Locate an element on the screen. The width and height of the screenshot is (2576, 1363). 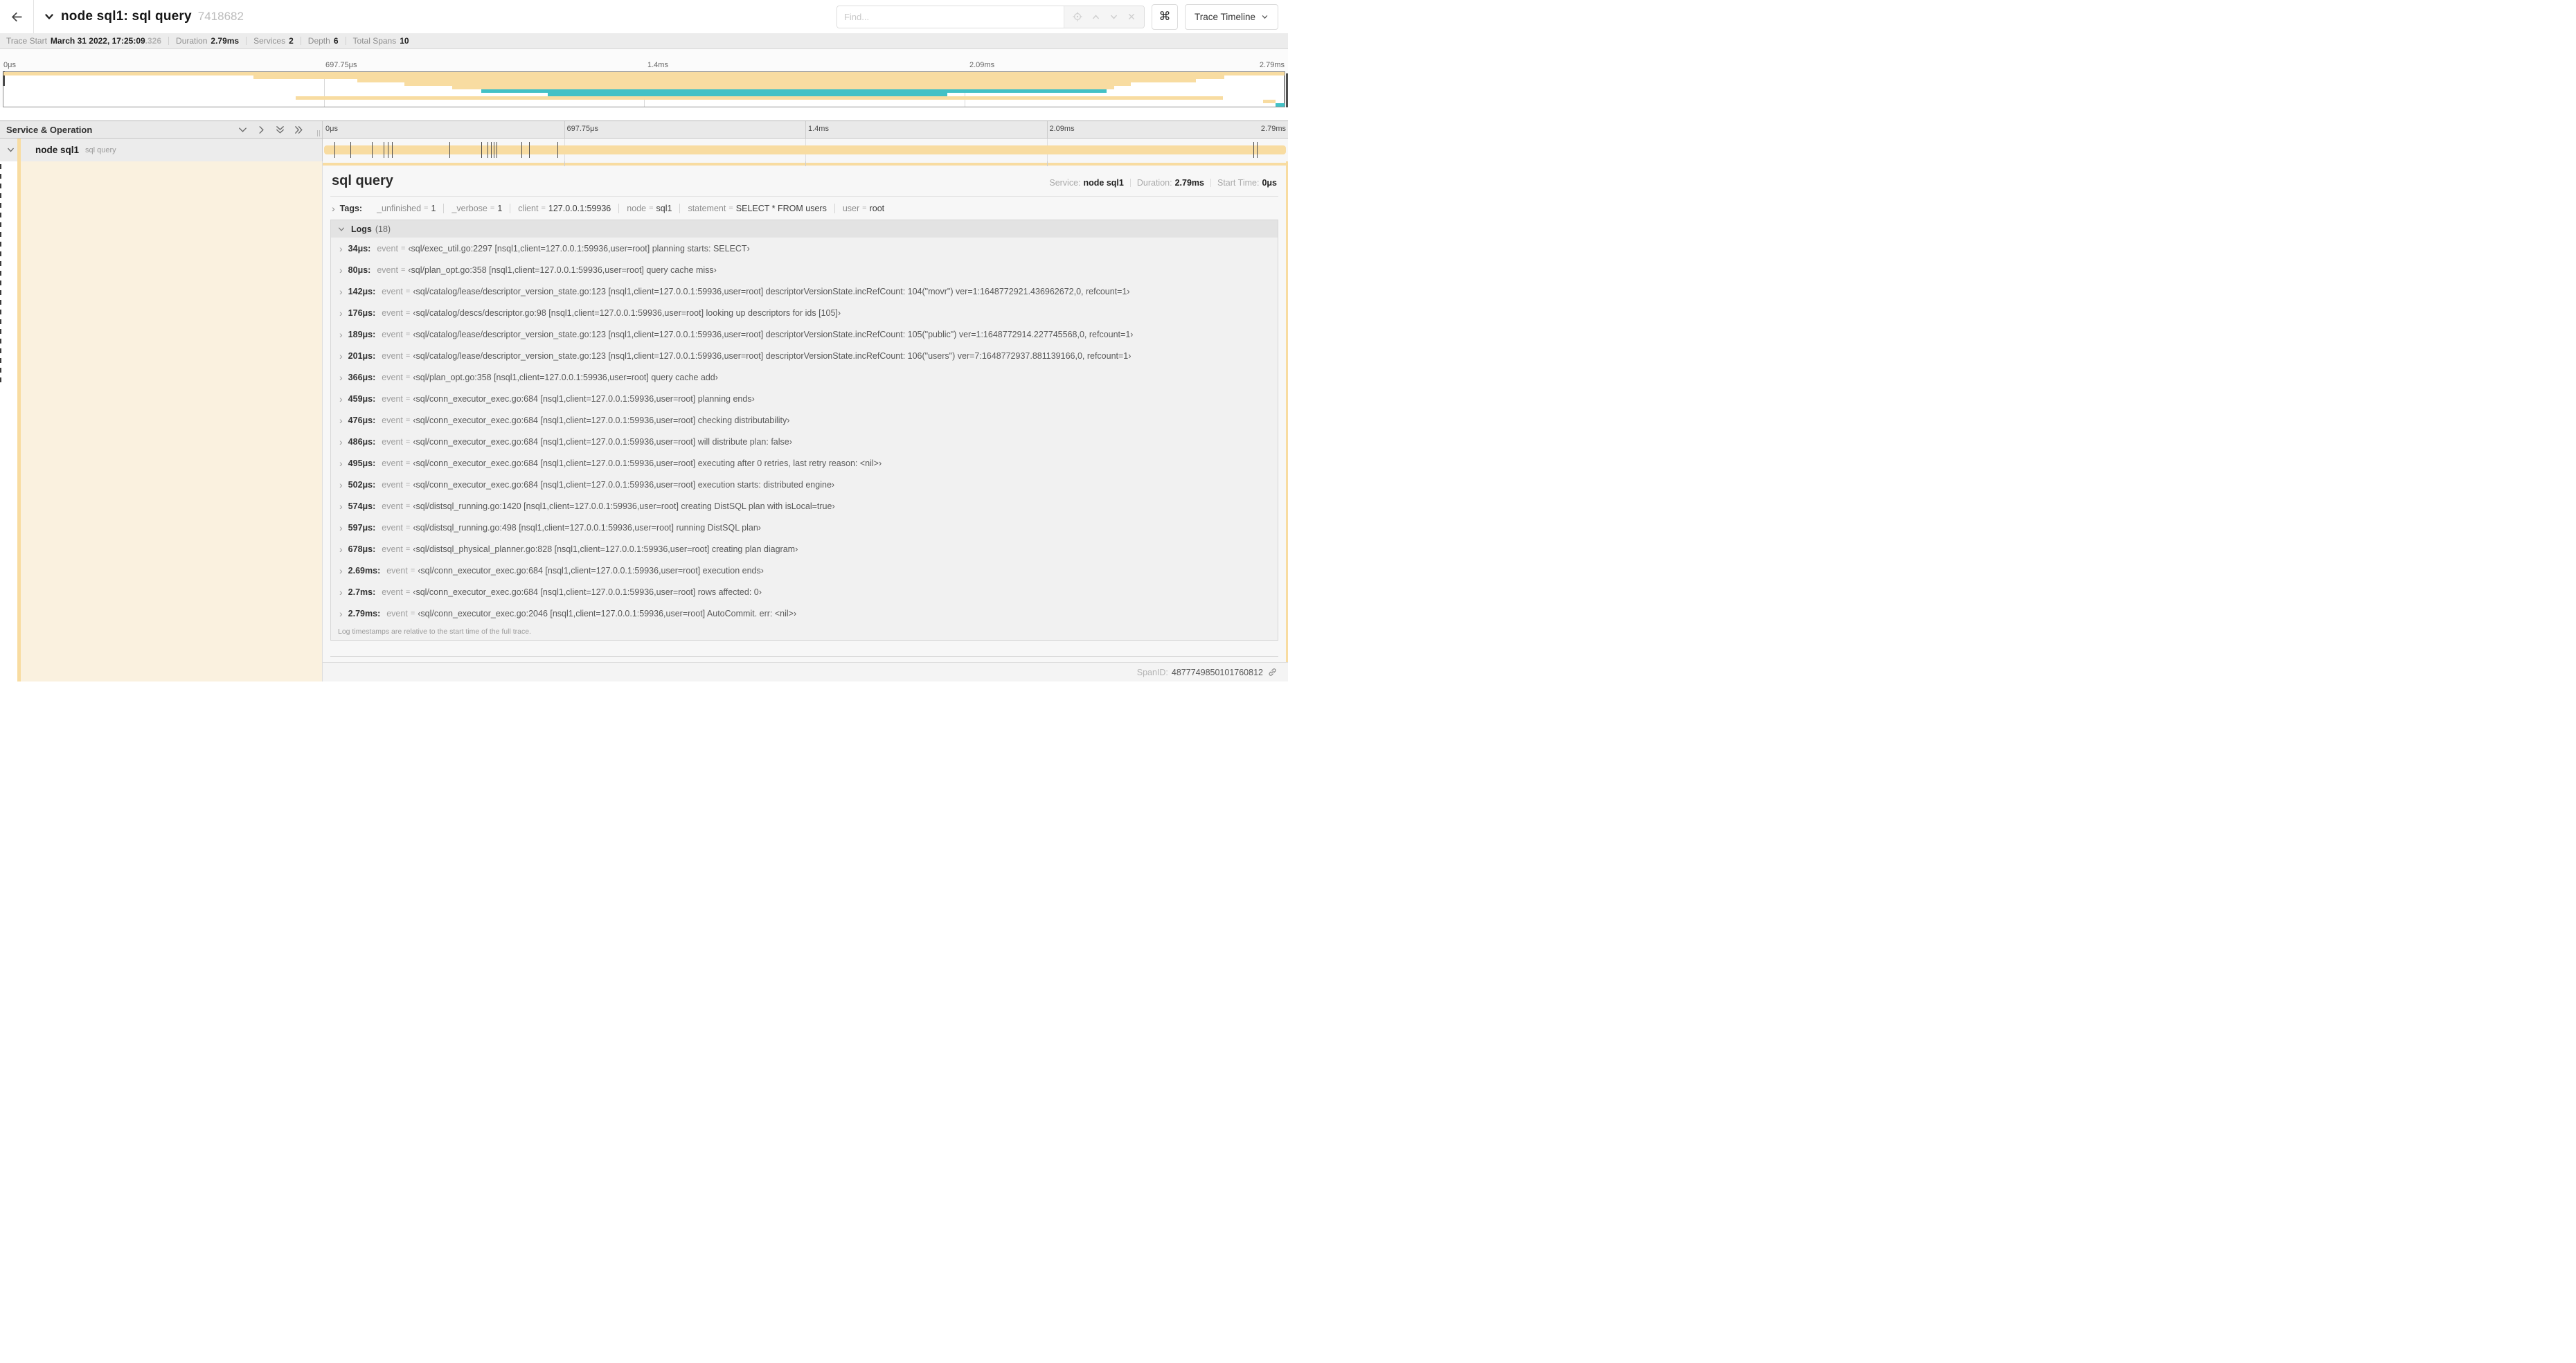
arrow-left-icon is located at coordinates (16, 16).